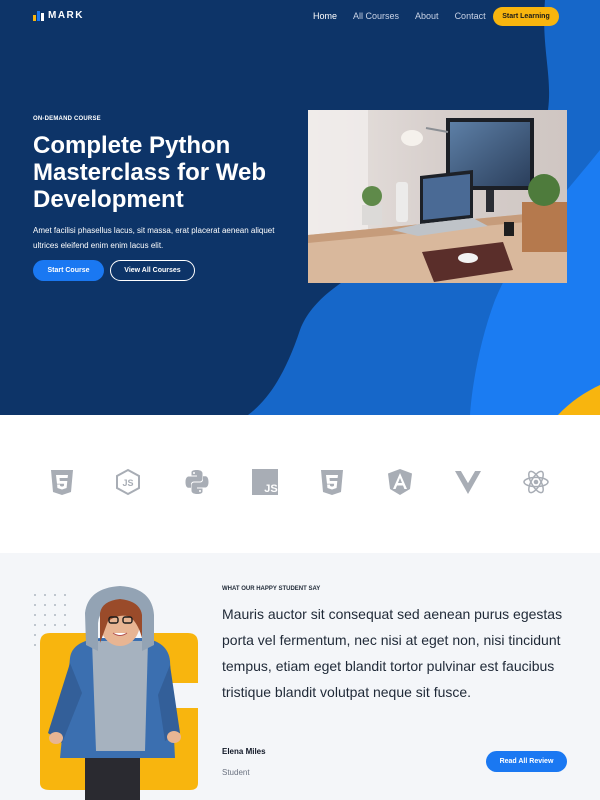 The height and width of the screenshot is (800, 600). I want to click on nodejs-icon: JS, so click(128, 482).